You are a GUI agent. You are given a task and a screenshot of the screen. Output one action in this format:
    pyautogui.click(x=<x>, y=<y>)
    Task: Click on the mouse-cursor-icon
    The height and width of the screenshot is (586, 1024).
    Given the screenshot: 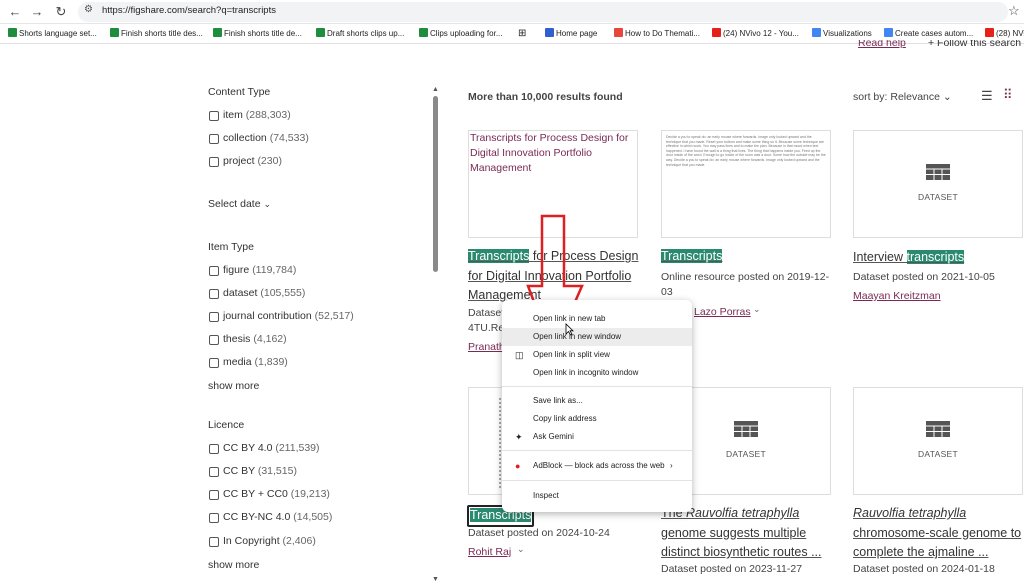 What is the action you would take?
    pyautogui.click(x=569, y=329)
    